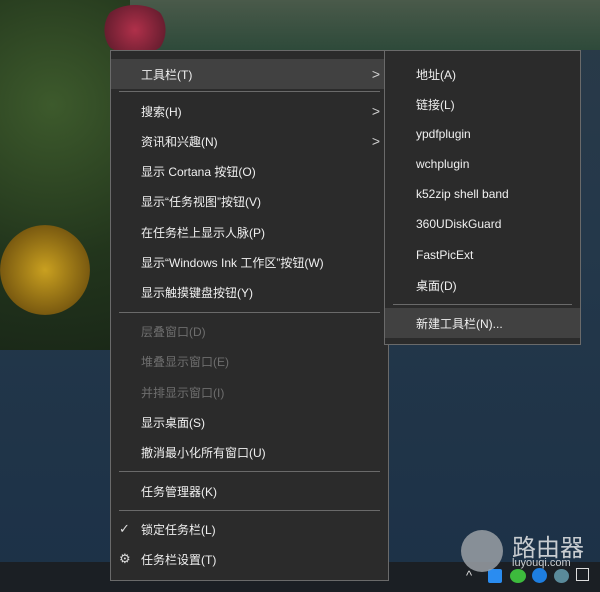 Image resolution: width=600 pixels, height=592 pixels. Describe the element at coordinates (179, 559) in the screenshot. I see `menu-item-label: 任务栏设置(T)` at that location.